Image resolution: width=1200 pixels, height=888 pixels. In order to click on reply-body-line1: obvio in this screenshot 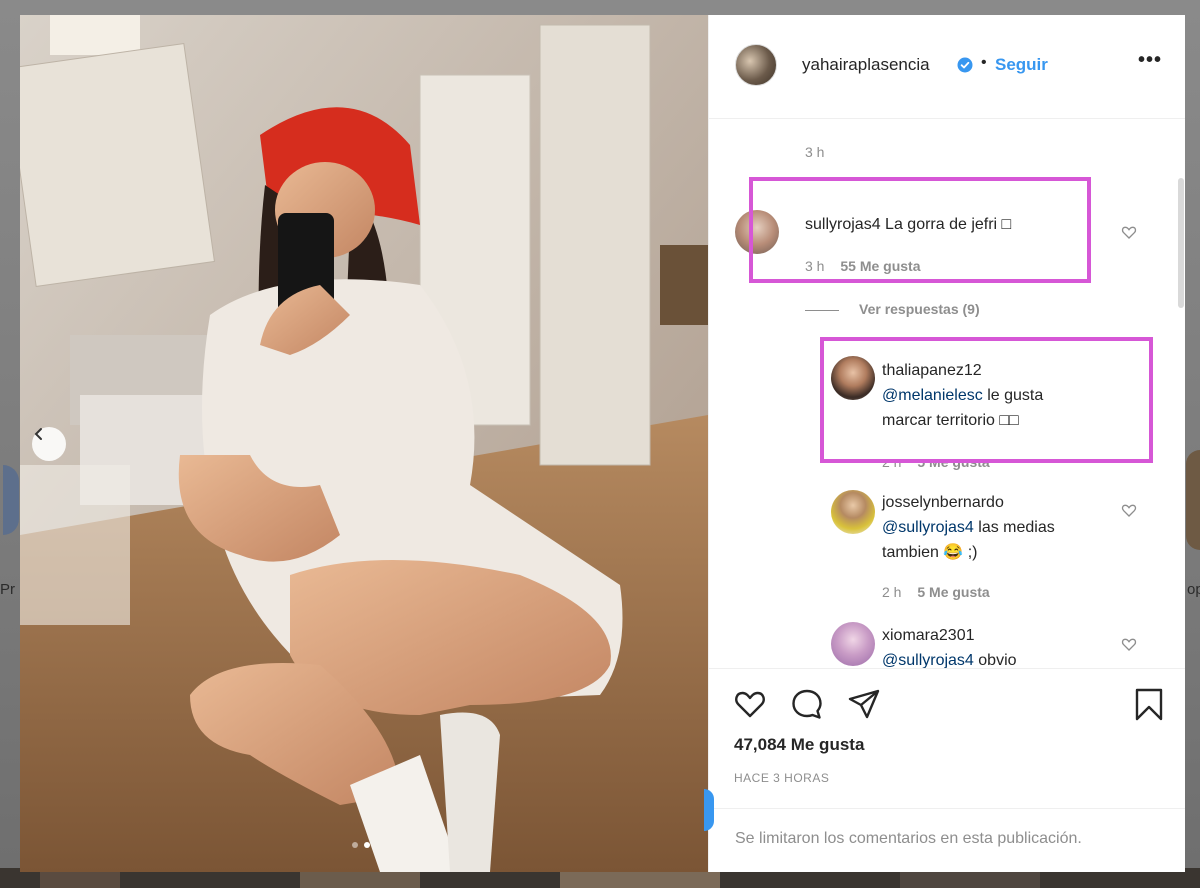, I will do `click(997, 660)`.